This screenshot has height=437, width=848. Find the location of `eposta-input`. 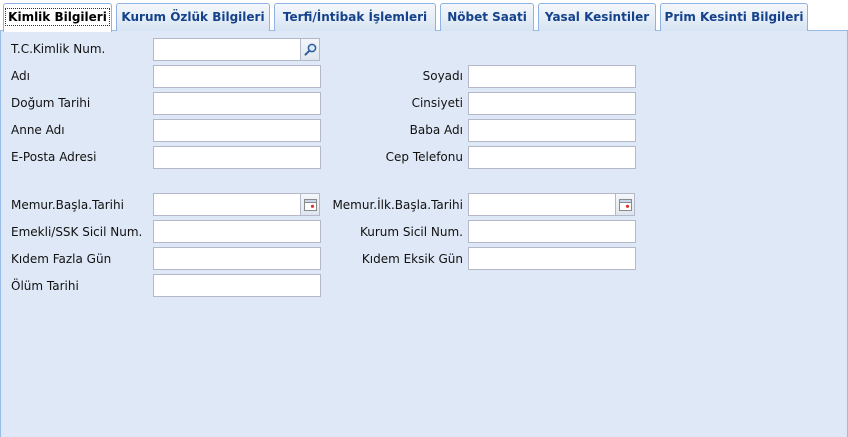

eposta-input is located at coordinates (237, 157).